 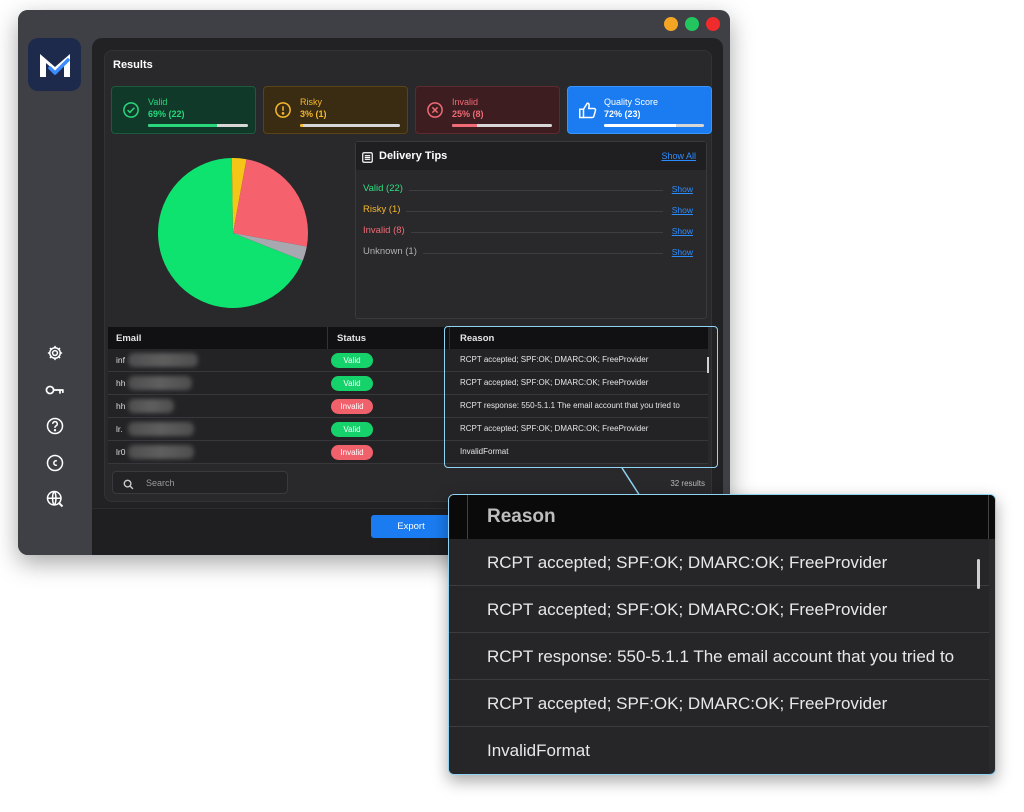 What do you see at coordinates (55, 426) in the screenshot?
I see `help-icon` at bounding box center [55, 426].